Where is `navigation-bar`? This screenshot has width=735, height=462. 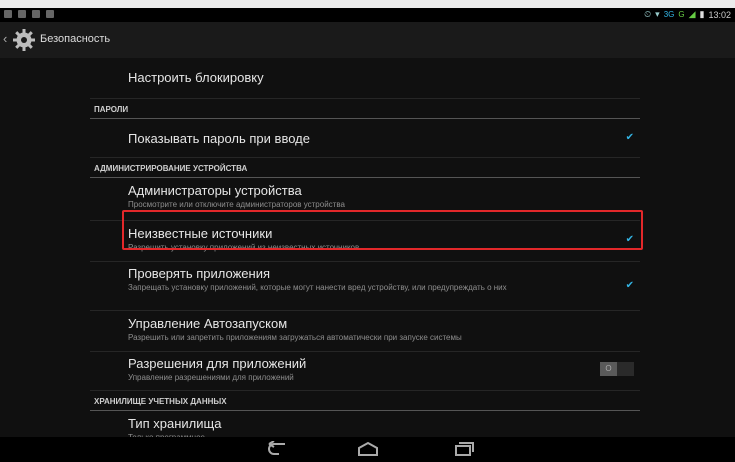
navigation-bar is located at coordinates (367, 449).